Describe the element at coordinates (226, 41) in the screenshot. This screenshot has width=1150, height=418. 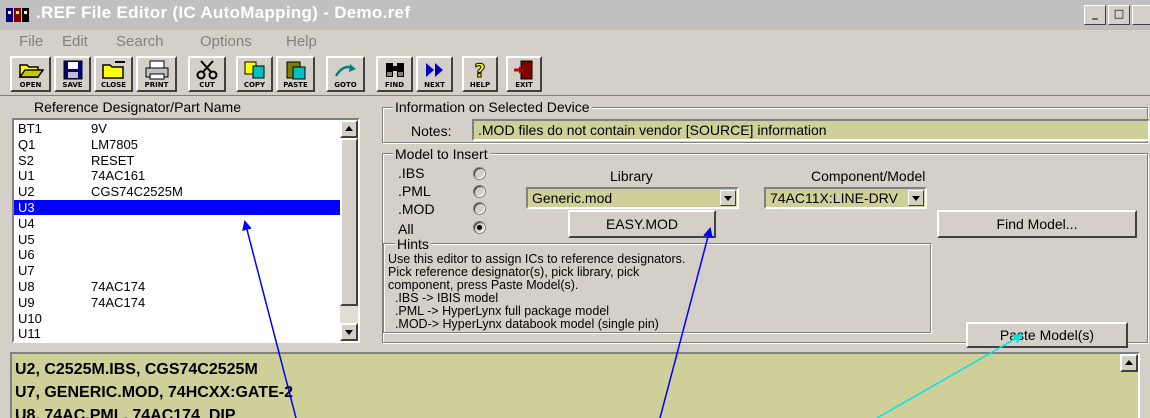
I see `menu-options: Options` at that location.